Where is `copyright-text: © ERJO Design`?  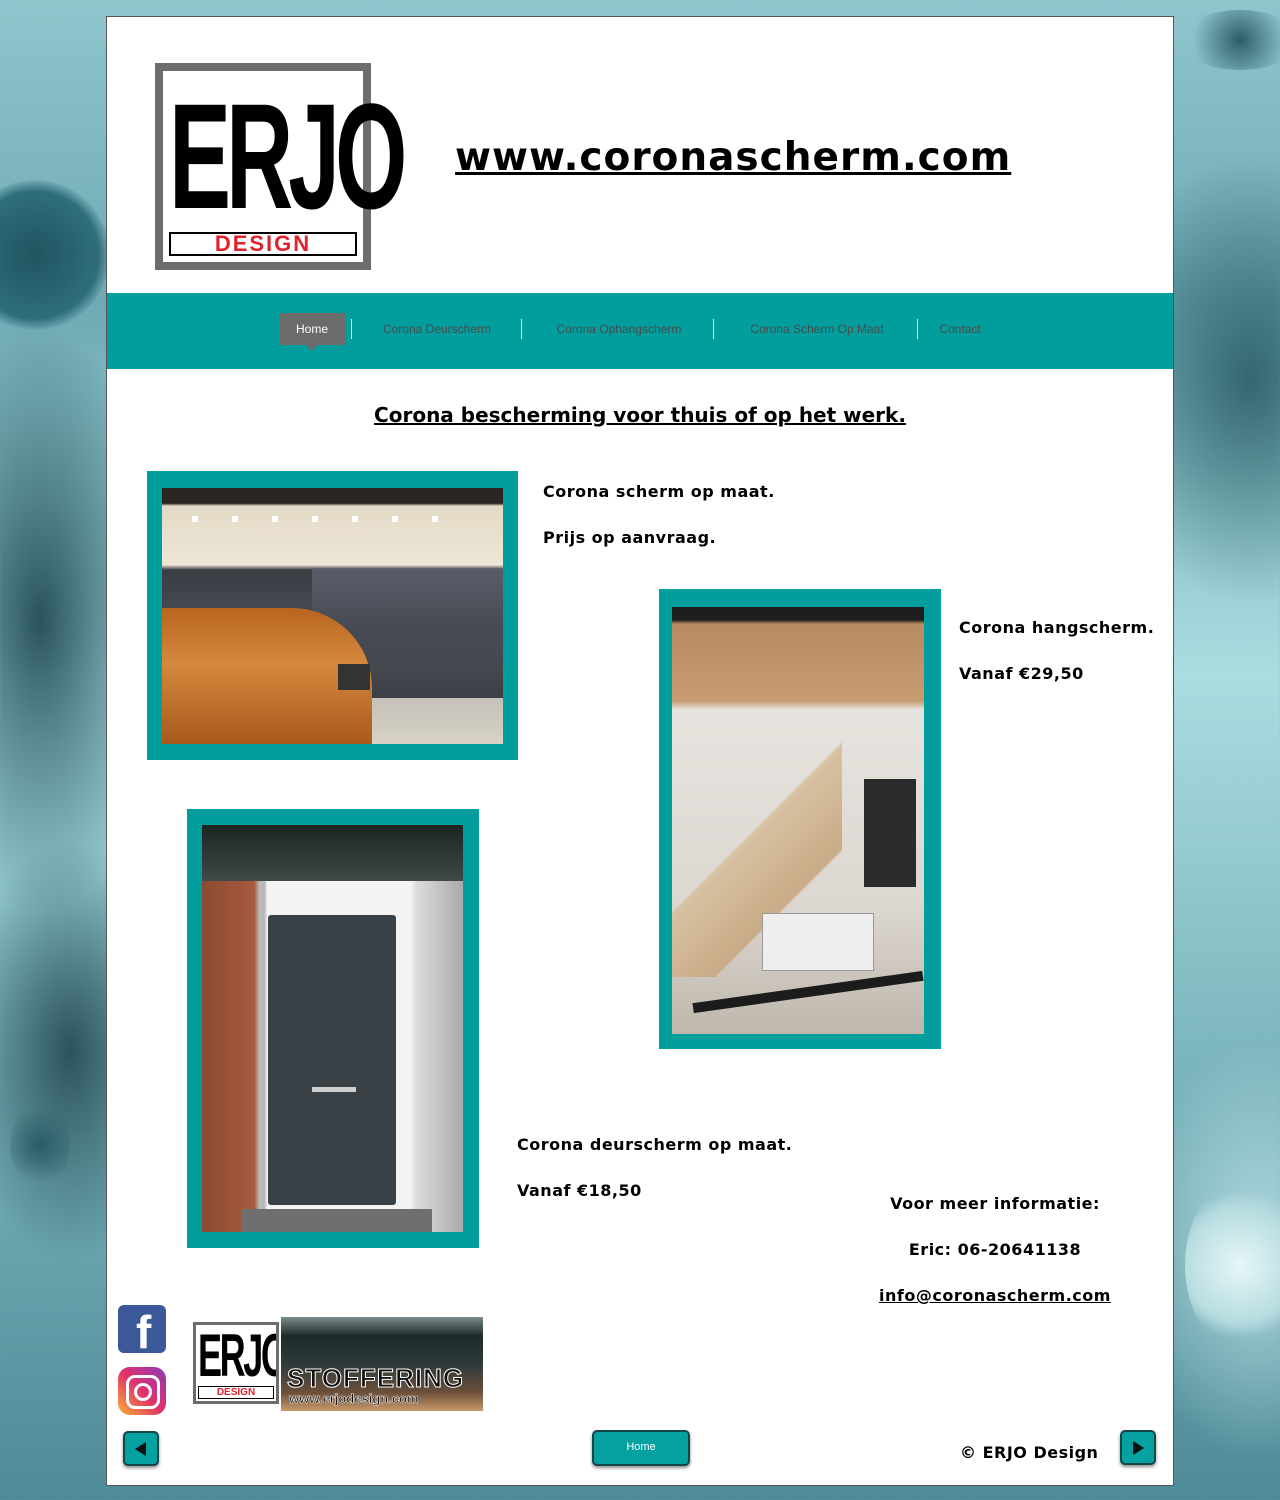
copyright-text: © ERJO Design is located at coordinates (1029, 1452).